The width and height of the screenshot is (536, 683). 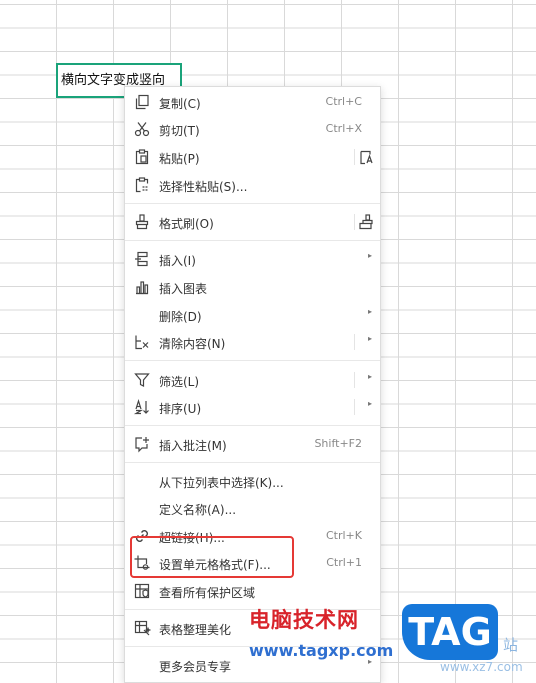 What do you see at coordinates (343, 535) in the screenshot?
I see `shortcut-label: Ctrl+K` at bounding box center [343, 535].